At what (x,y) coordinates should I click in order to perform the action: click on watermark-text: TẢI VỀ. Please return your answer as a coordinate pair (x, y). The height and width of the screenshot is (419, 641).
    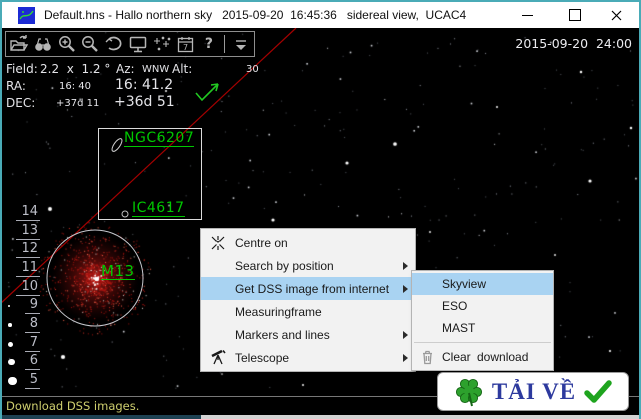
    Looking at the image, I should click on (534, 391).